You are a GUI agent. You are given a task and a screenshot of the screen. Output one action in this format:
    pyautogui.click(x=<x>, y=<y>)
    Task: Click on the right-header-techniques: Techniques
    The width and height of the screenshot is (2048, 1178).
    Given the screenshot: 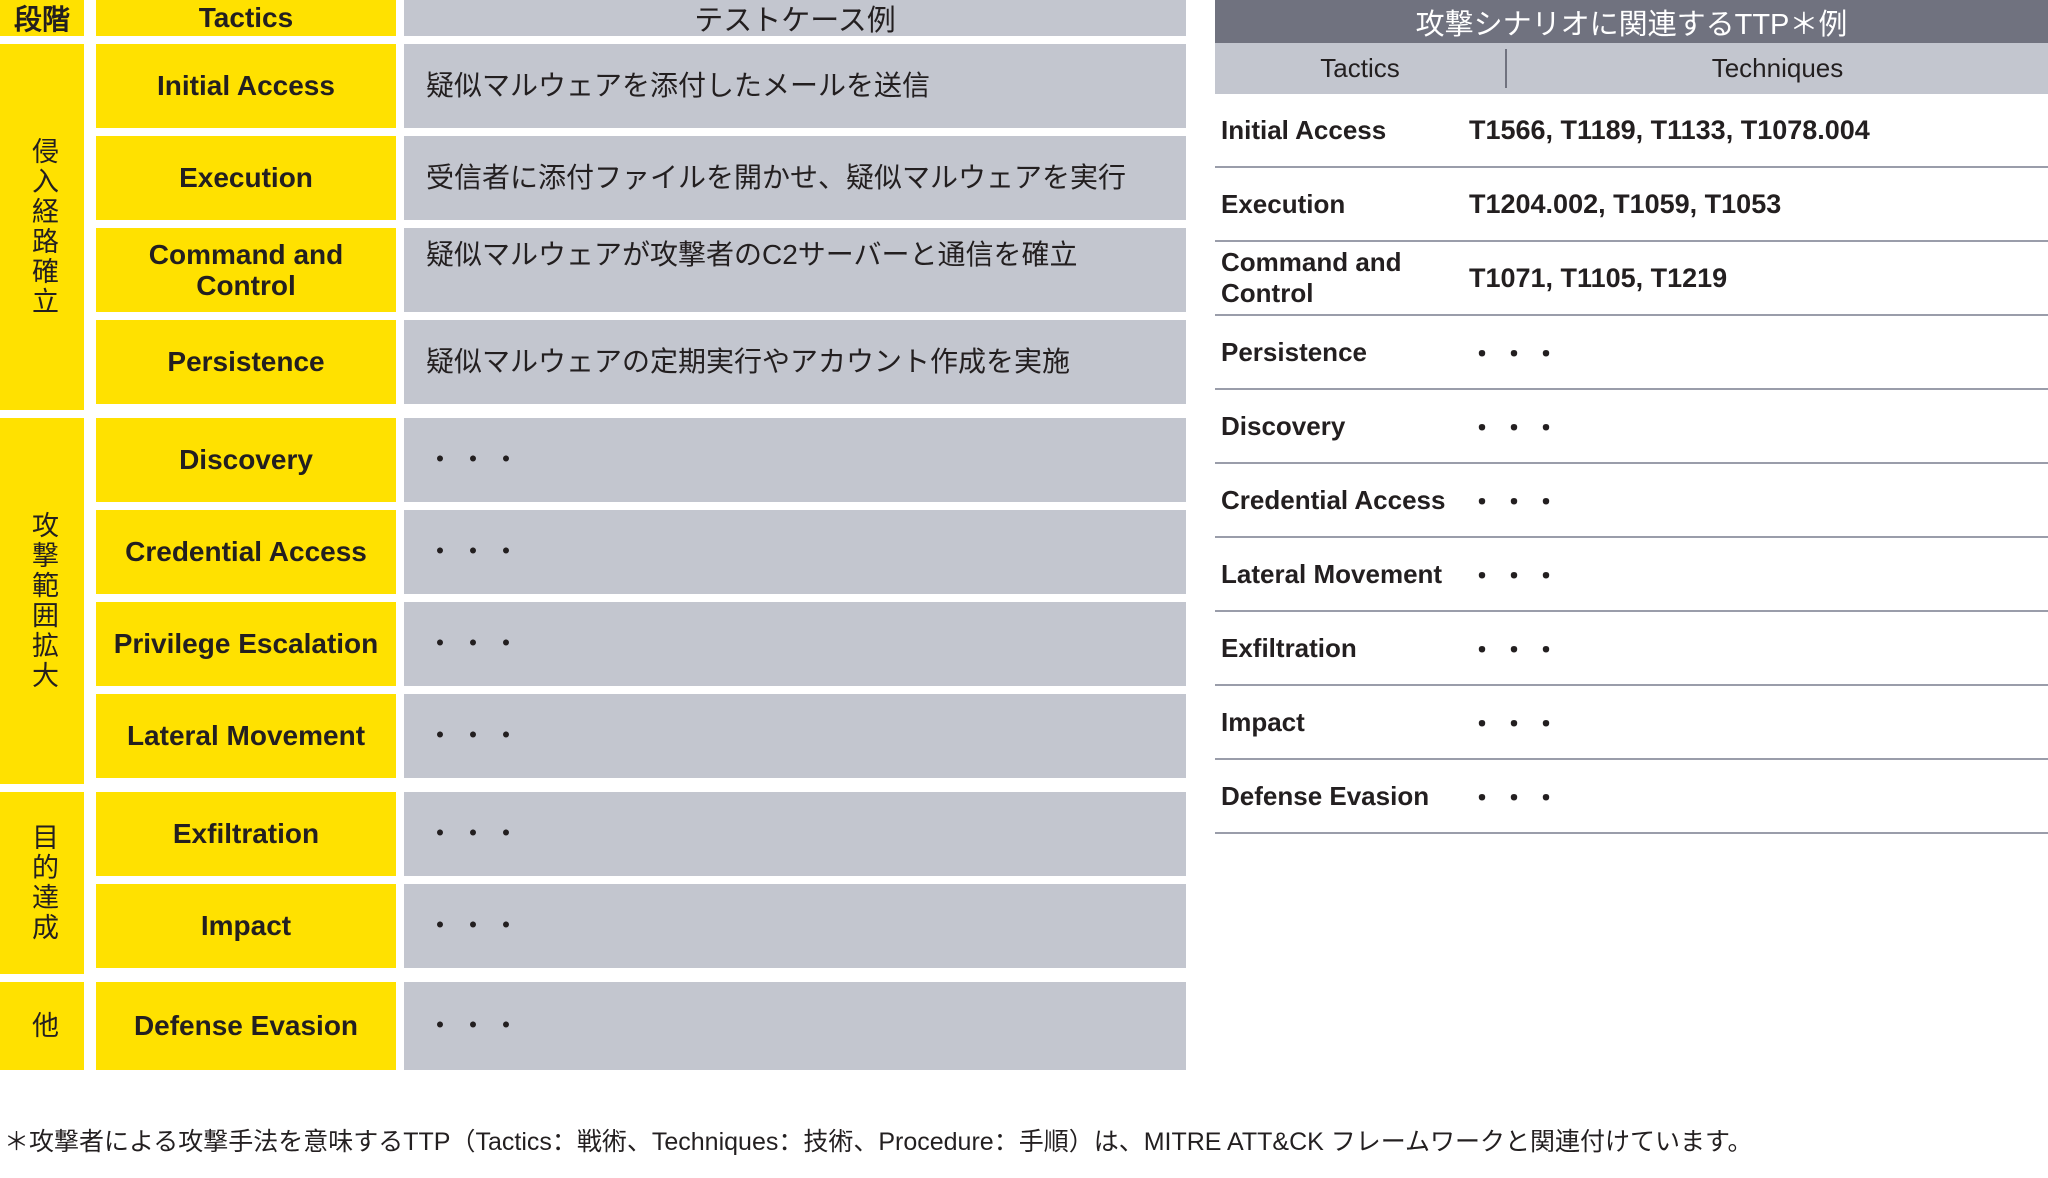 What is the action you would take?
    pyautogui.click(x=1777, y=68)
    